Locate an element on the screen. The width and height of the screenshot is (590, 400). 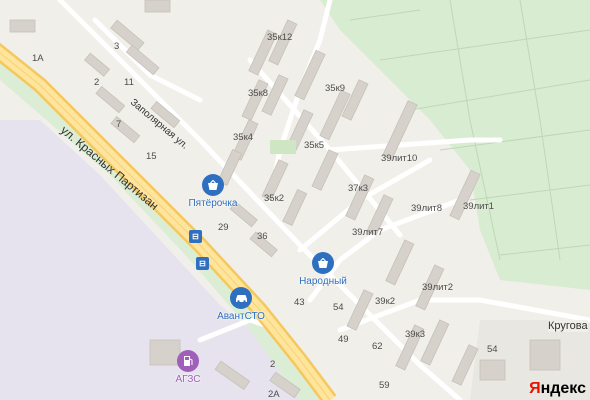
house-number: 36 is located at coordinates (262, 236).